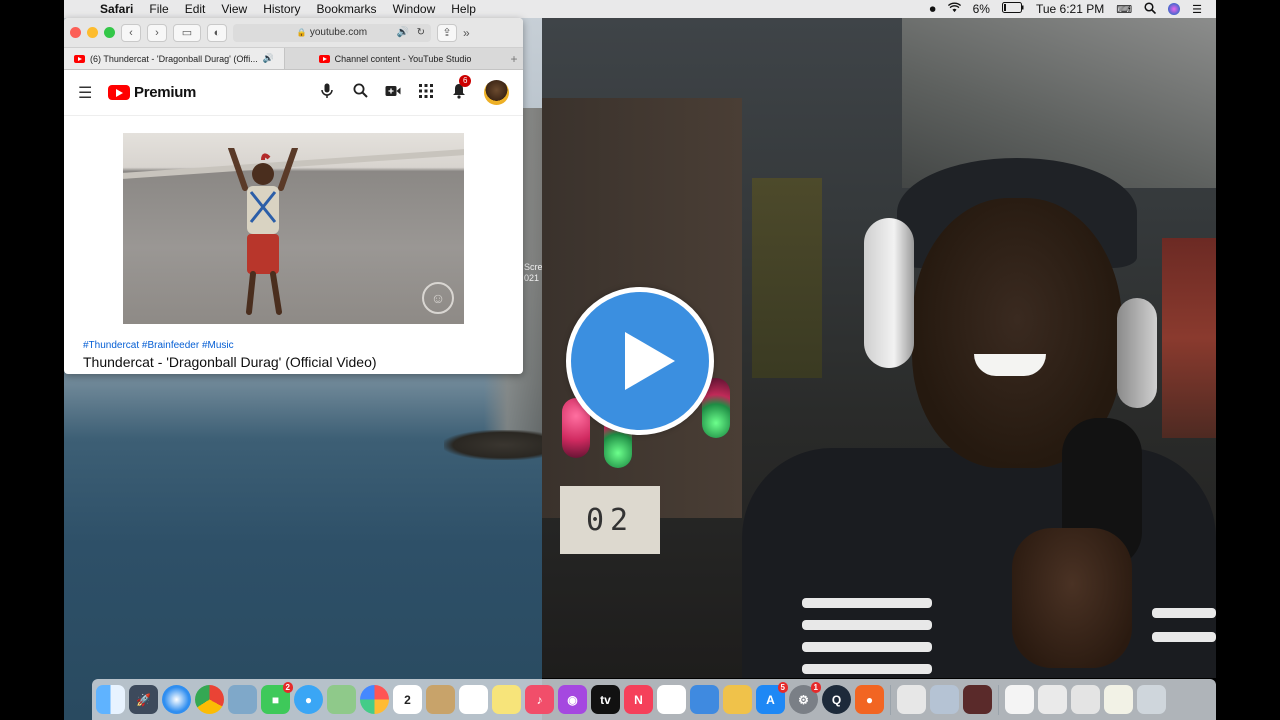 Image resolution: width=1280 pixels, height=720 pixels. Describe the element at coordinates (514, 58) in the screenshot. I see `new-tab-button: +` at that location.